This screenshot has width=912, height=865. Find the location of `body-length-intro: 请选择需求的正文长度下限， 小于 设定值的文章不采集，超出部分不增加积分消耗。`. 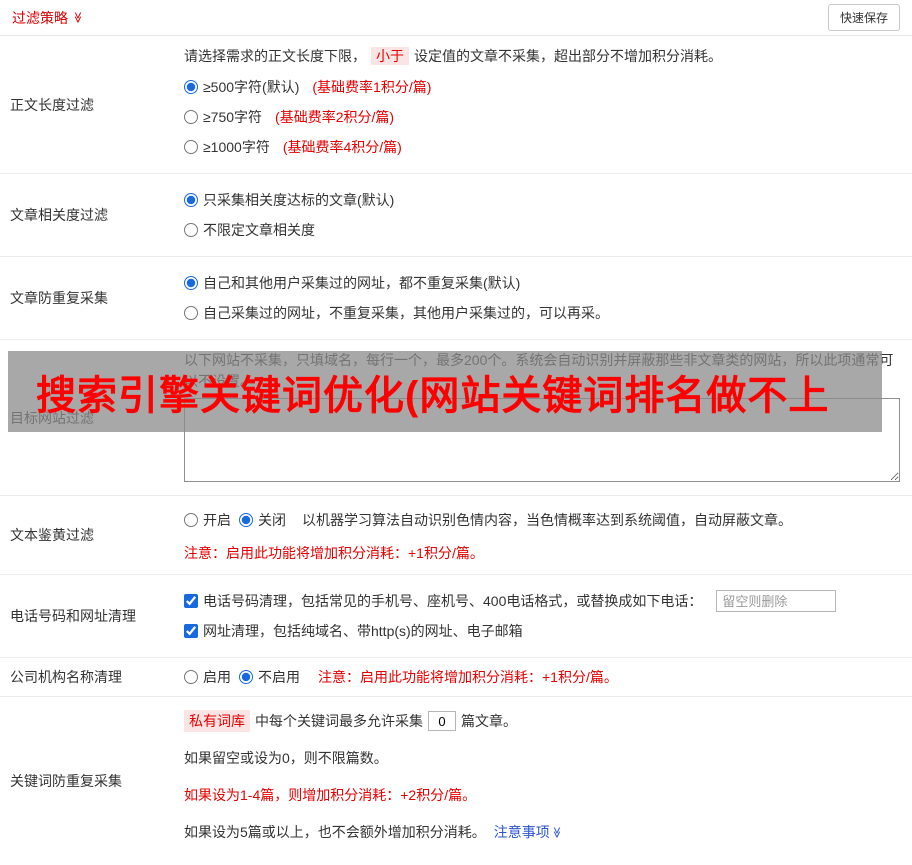

body-length-intro: 请选择需求的正文长度下限， 小于 设定值的文章不采集，超出部分不增加积分消耗。 is located at coordinates (542, 56).